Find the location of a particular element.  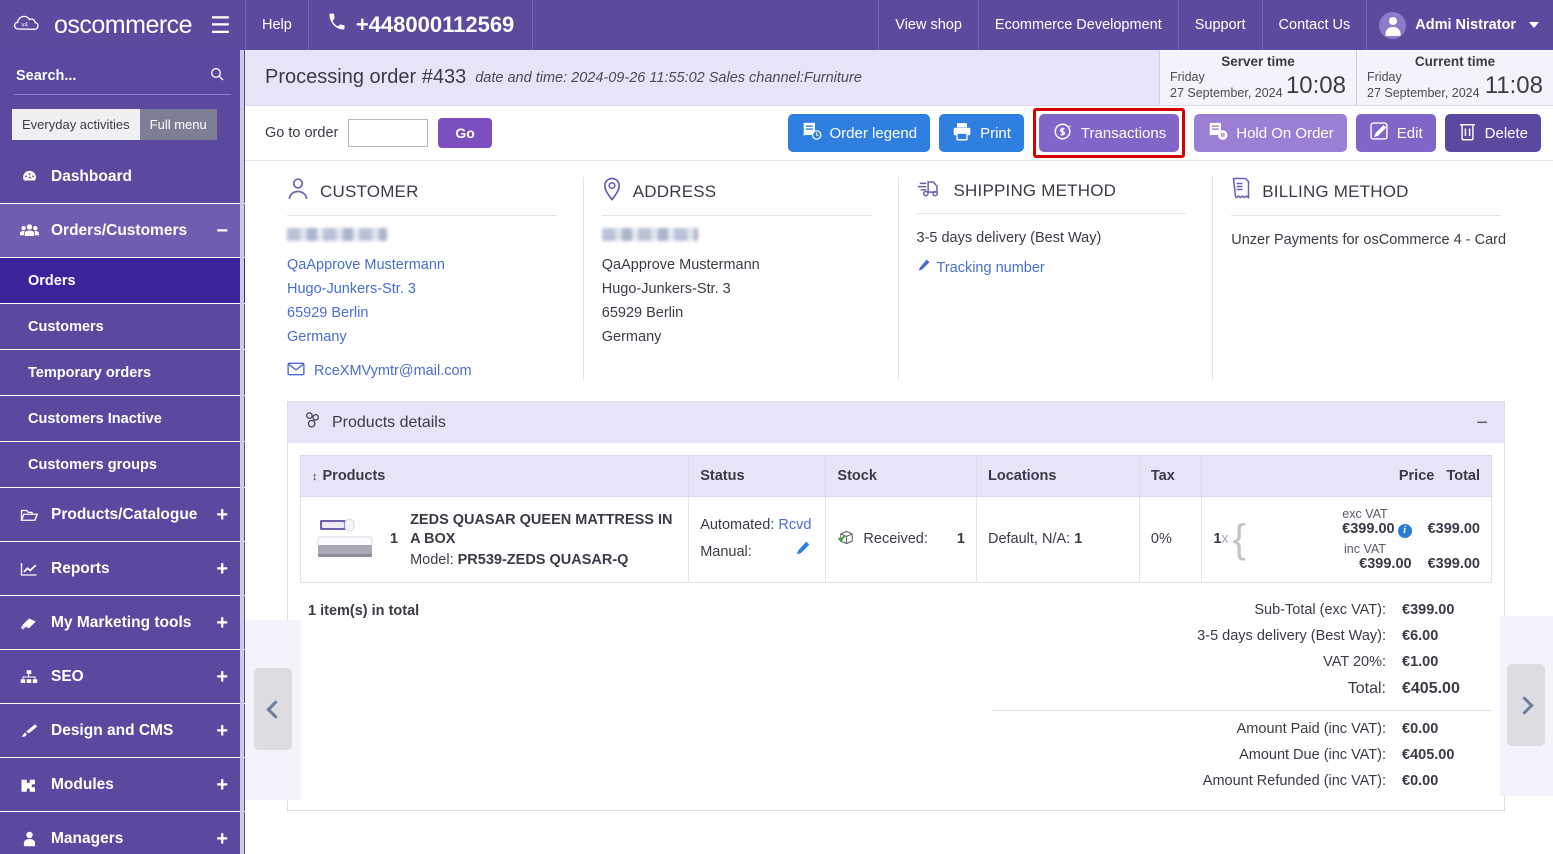

search-icon is located at coordinates (217, 76).